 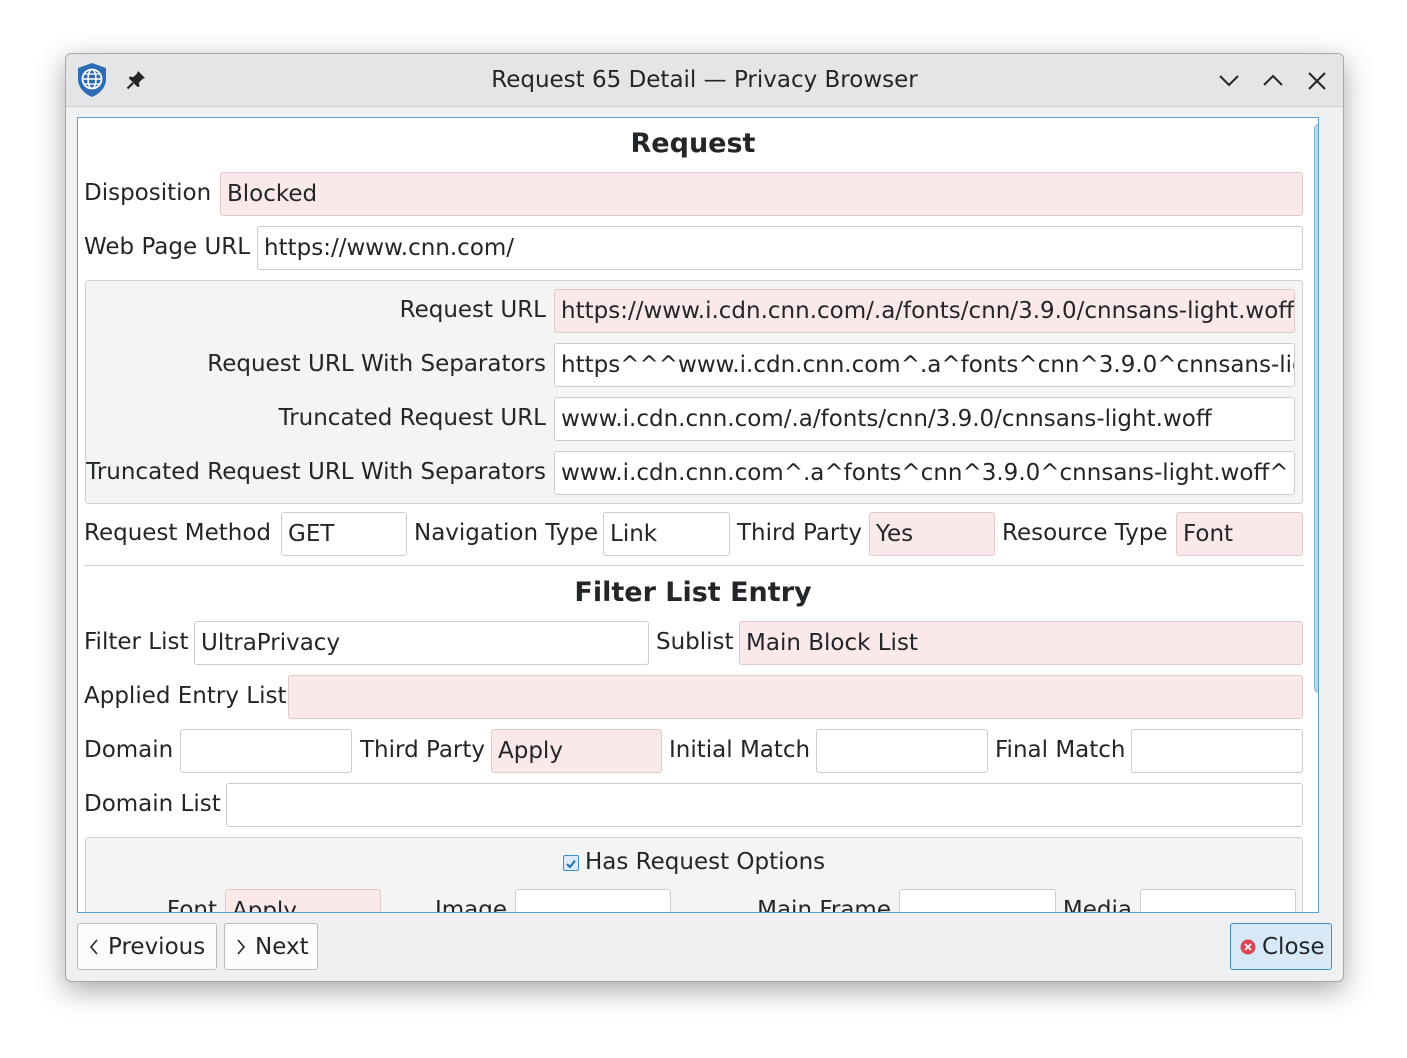 What do you see at coordinates (740, 750) in the screenshot?
I see `initial-match-label: Initial Match` at bounding box center [740, 750].